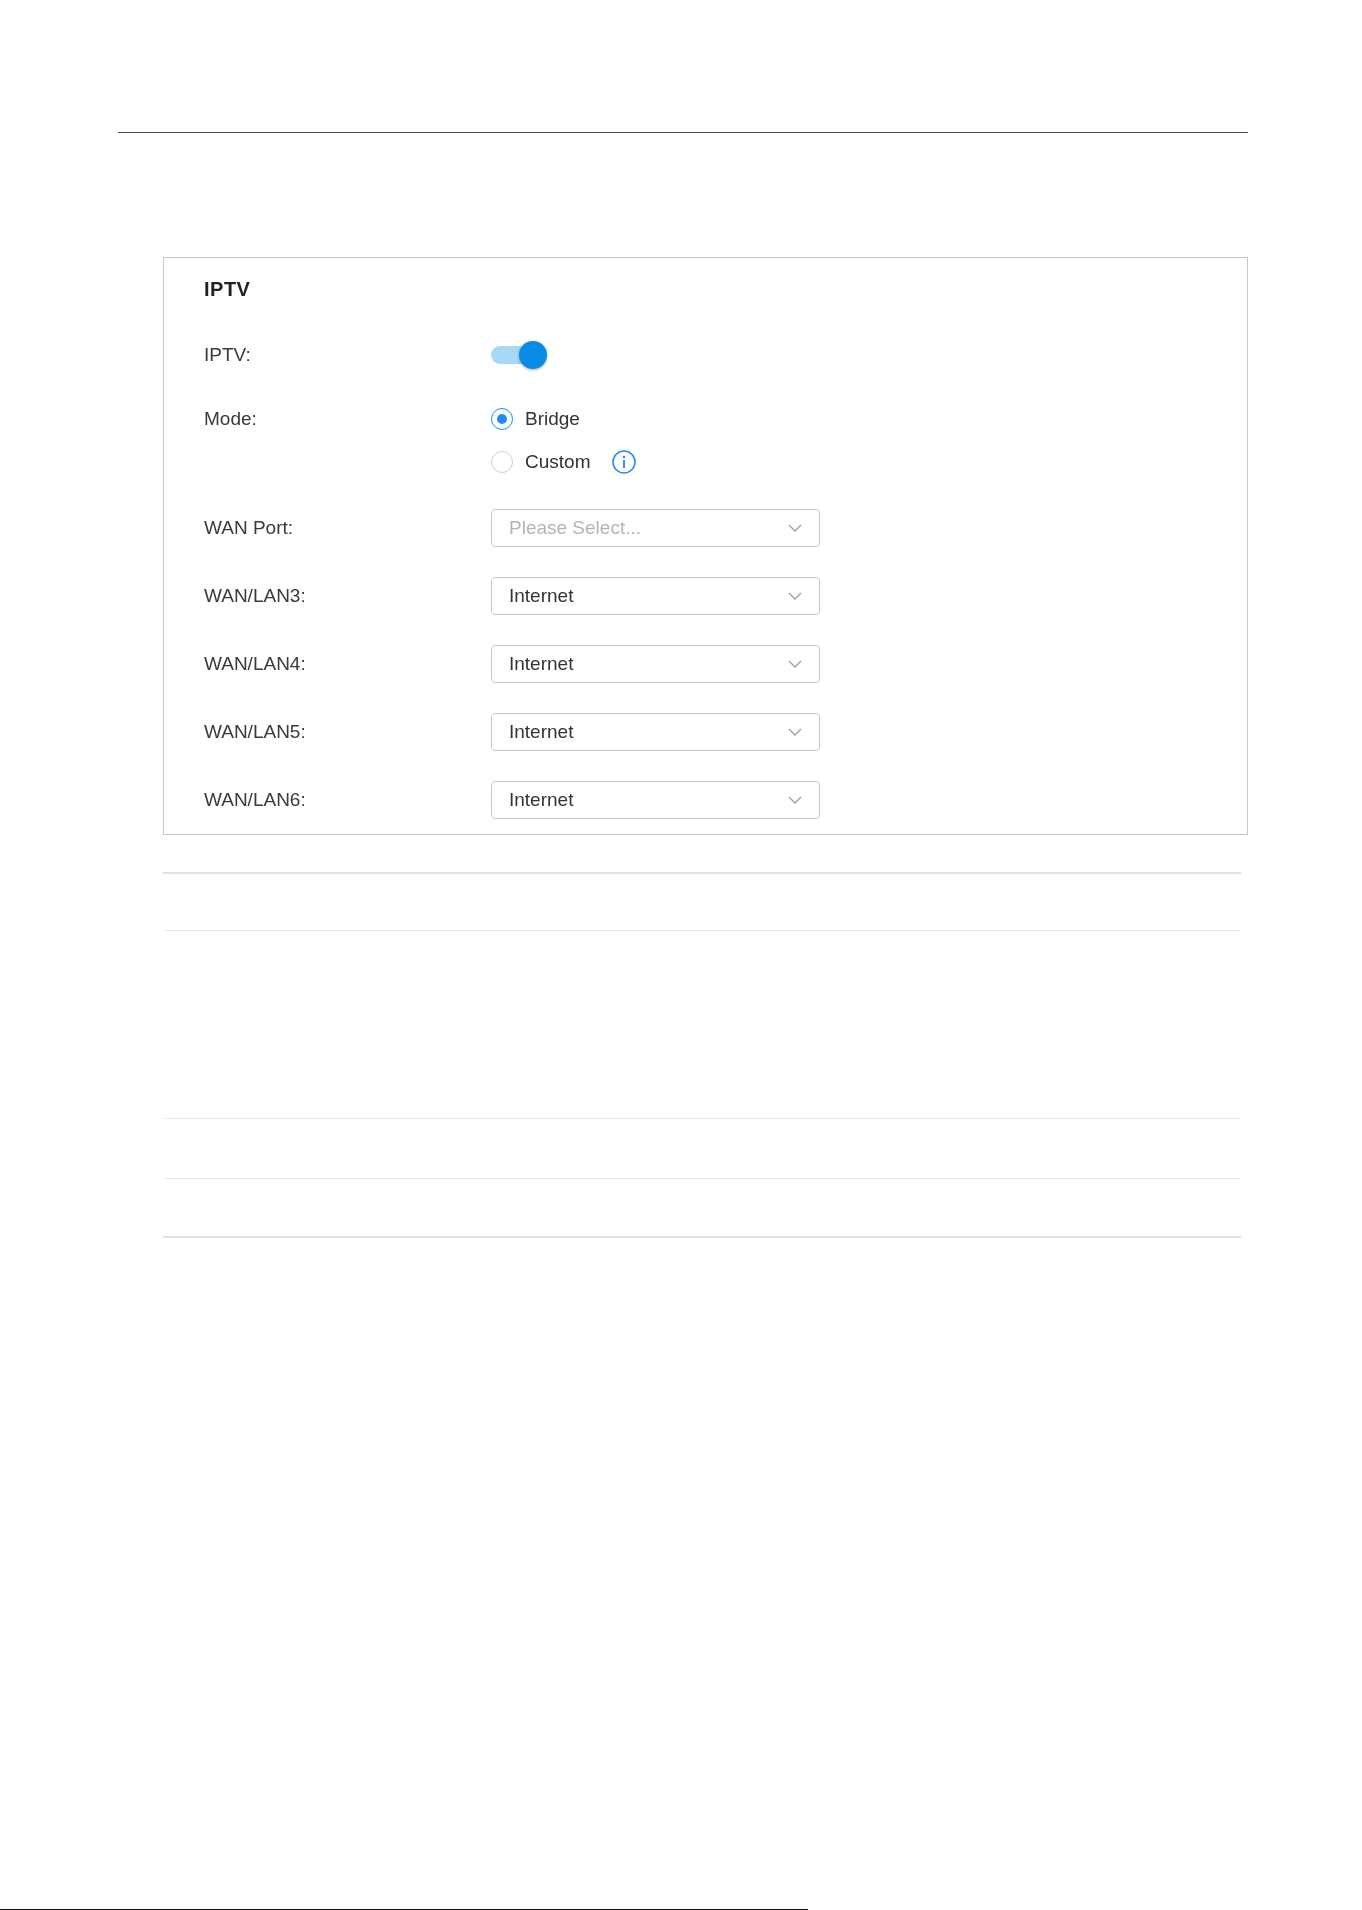 This screenshot has width=1362, height=1910. What do you see at coordinates (249, 528) in the screenshot?
I see `field-label: WAN Port:` at bounding box center [249, 528].